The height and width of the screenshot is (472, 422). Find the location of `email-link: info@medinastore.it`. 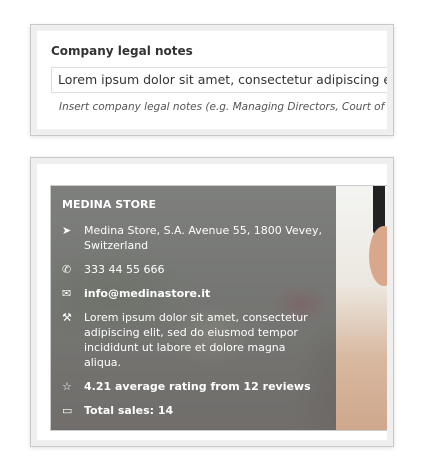

email-link: info@medinastore.it is located at coordinates (147, 293).